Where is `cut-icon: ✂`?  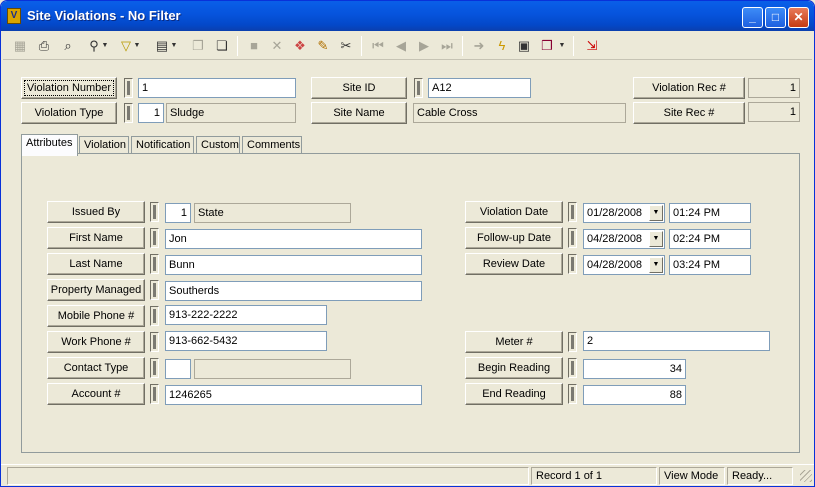 cut-icon: ✂ is located at coordinates (346, 46).